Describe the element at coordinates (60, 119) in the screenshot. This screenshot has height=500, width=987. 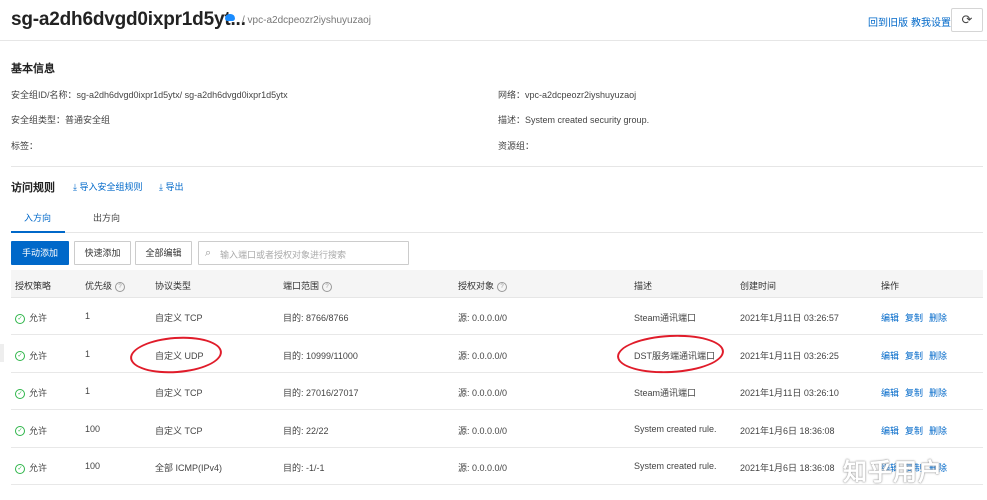
I see `sg-type-row: 安全组类型：普通安全组` at that location.